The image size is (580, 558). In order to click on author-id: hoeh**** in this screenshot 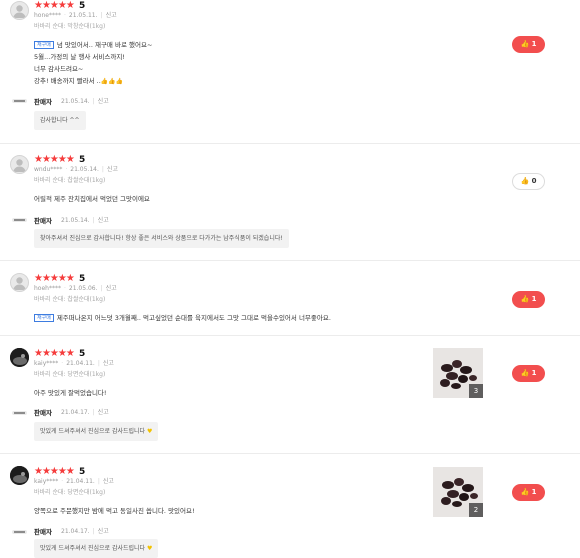, I will do `click(47, 288)`.